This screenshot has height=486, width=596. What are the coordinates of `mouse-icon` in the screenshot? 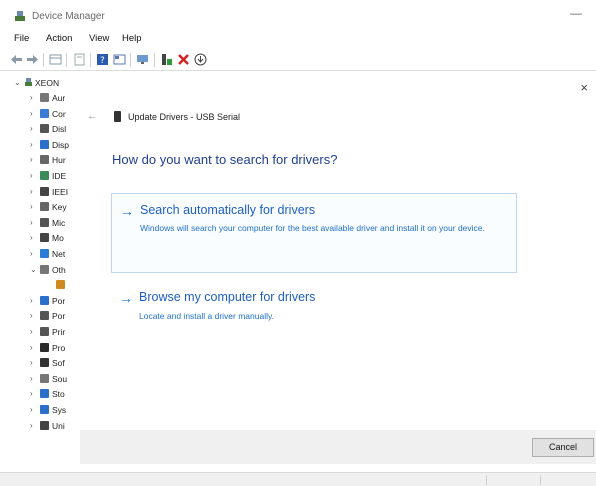 It's located at (44, 238).